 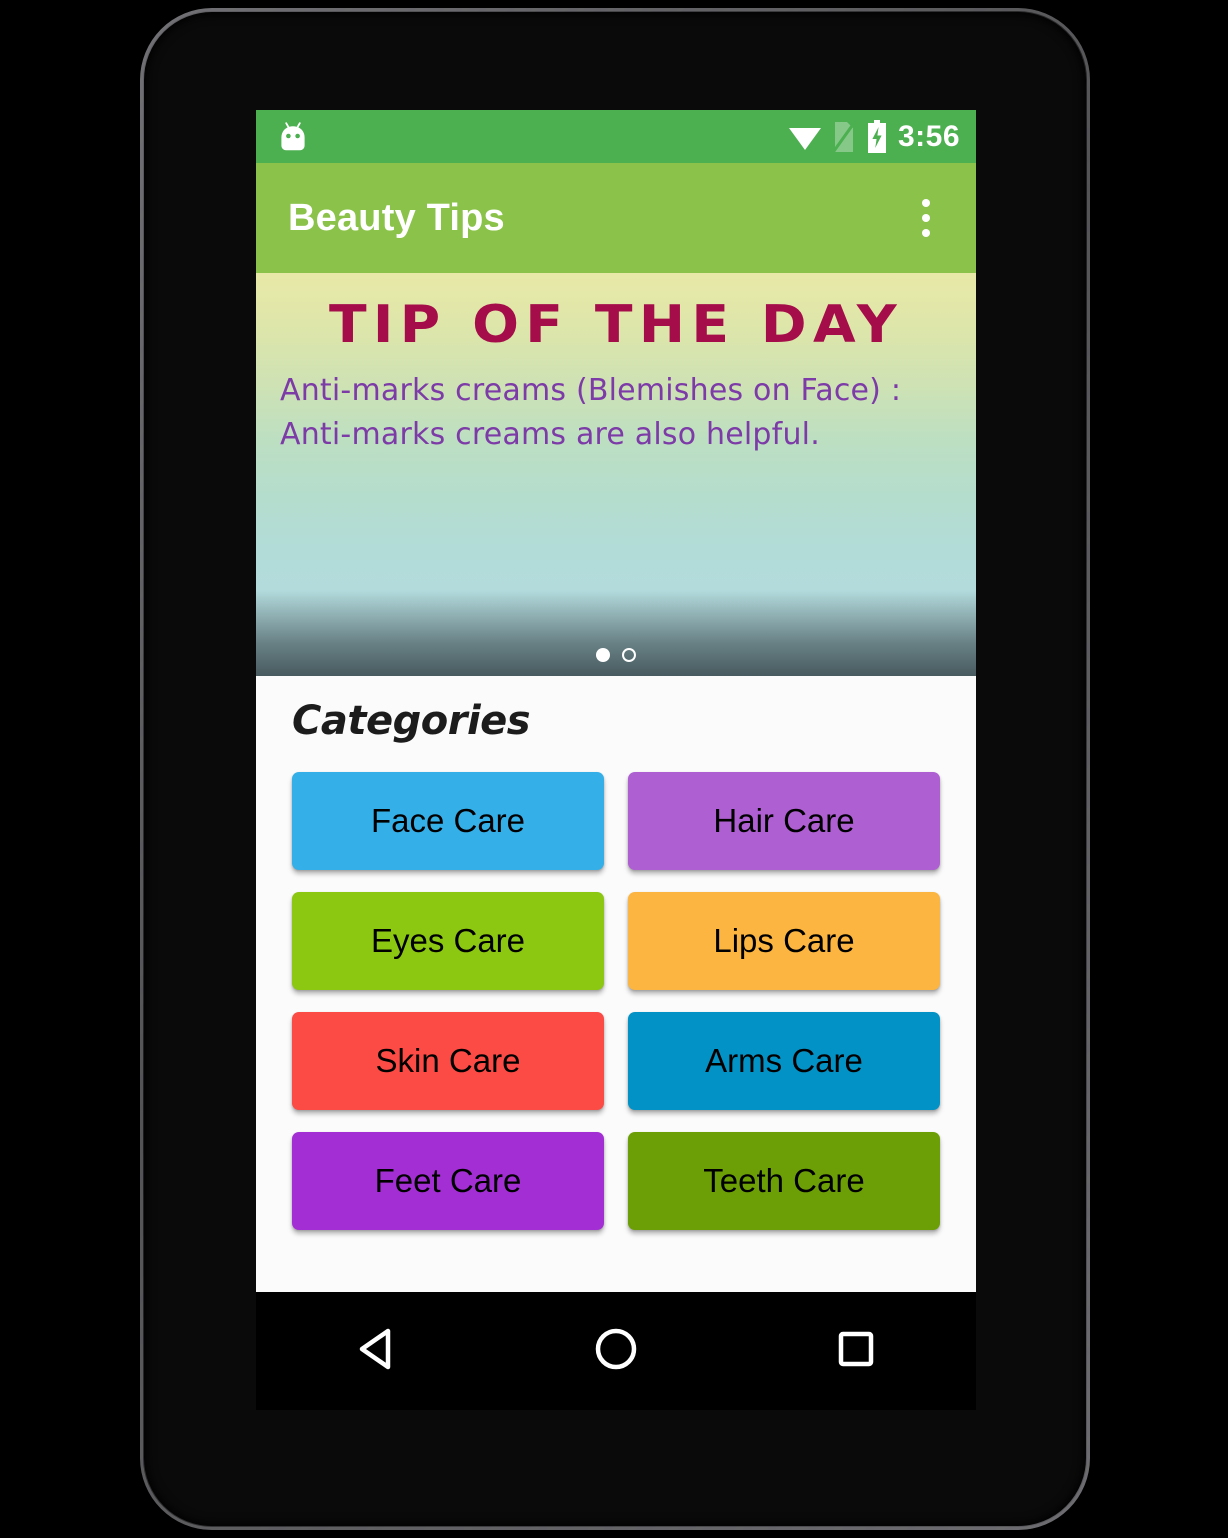 What do you see at coordinates (396, 217) in the screenshot?
I see `app-title: Beauty Tips` at bounding box center [396, 217].